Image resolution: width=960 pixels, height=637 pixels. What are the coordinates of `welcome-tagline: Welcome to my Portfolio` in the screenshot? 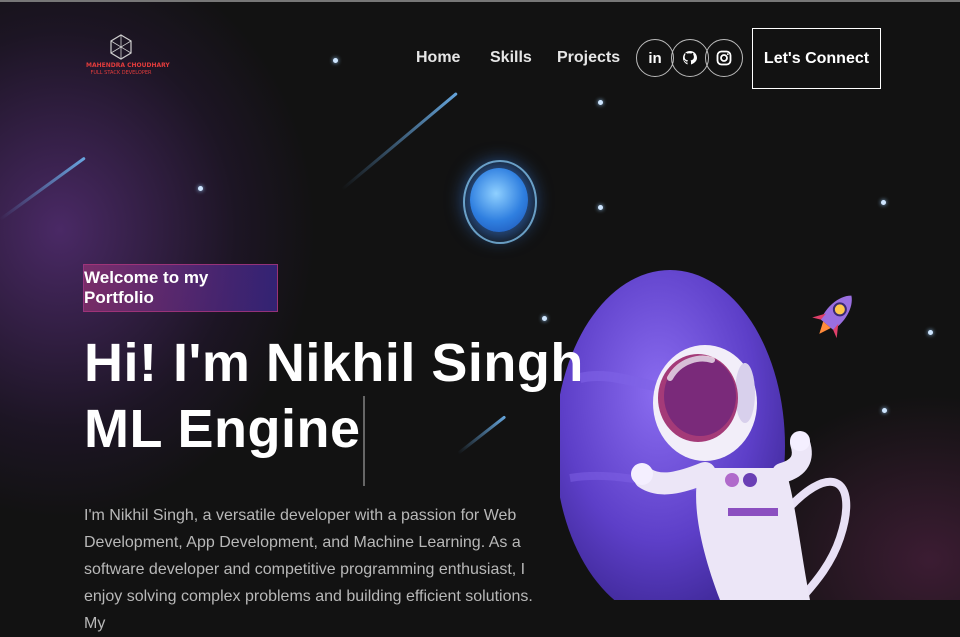 It's located at (180, 288).